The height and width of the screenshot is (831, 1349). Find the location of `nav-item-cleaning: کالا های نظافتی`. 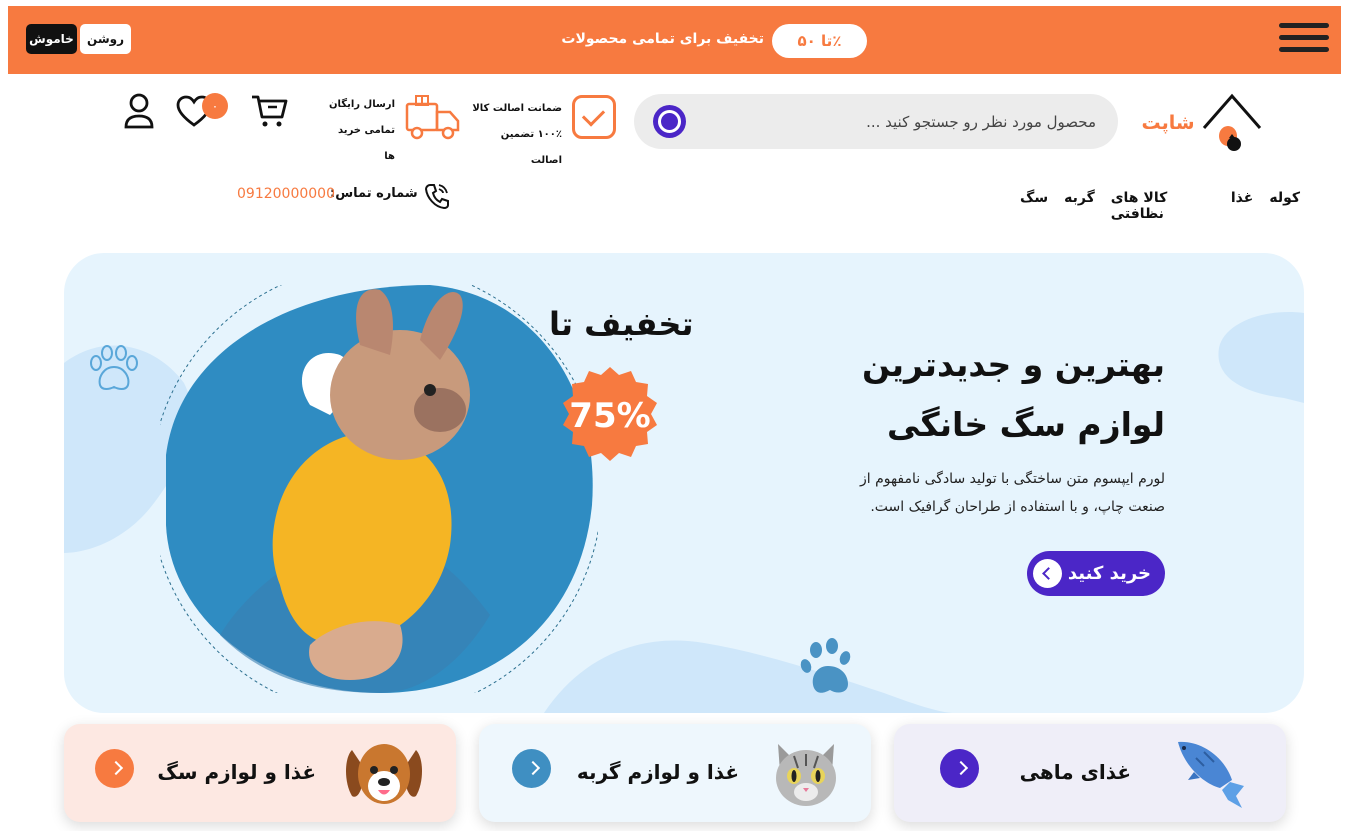

nav-item-cleaning: کالا های نظافتی is located at coordinates (1163, 206).